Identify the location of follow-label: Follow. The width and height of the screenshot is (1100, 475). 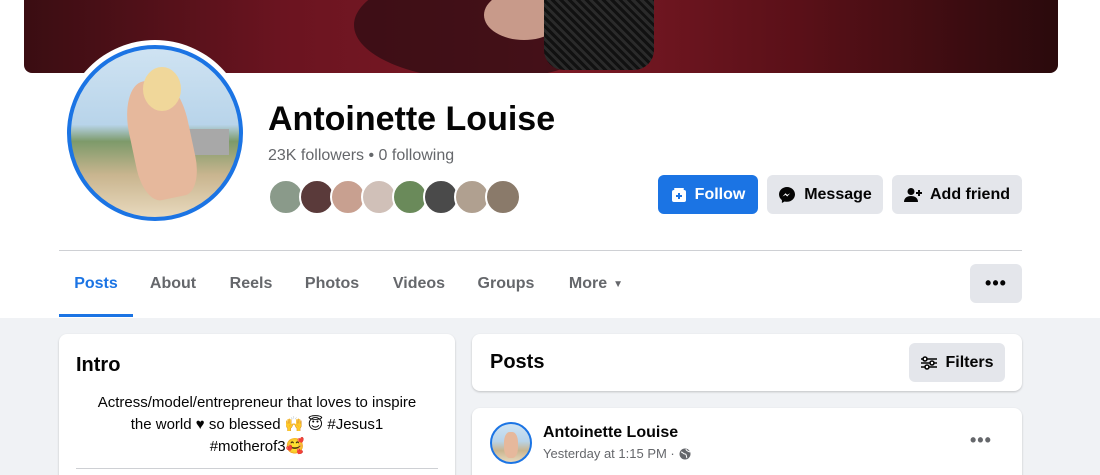
(720, 194).